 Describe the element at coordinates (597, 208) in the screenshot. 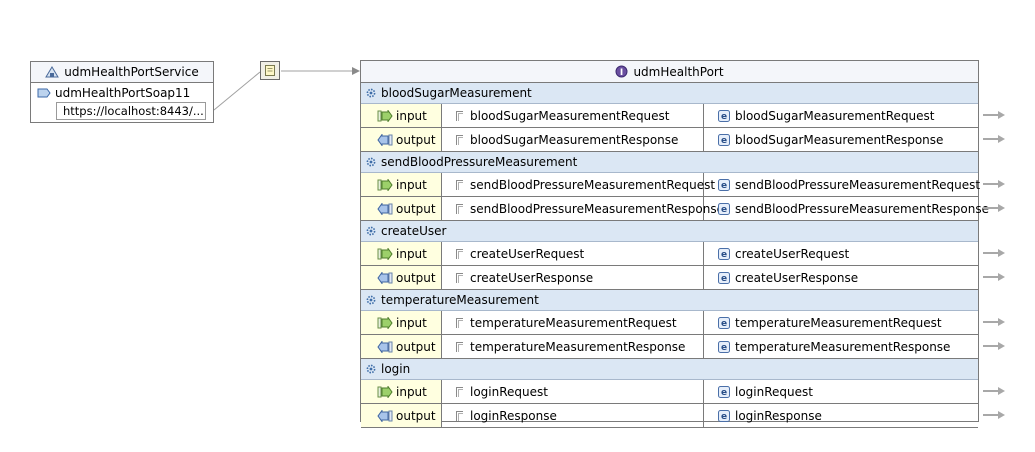

I see `part-name: sendBloodPressureMeasurementResponse` at that location.